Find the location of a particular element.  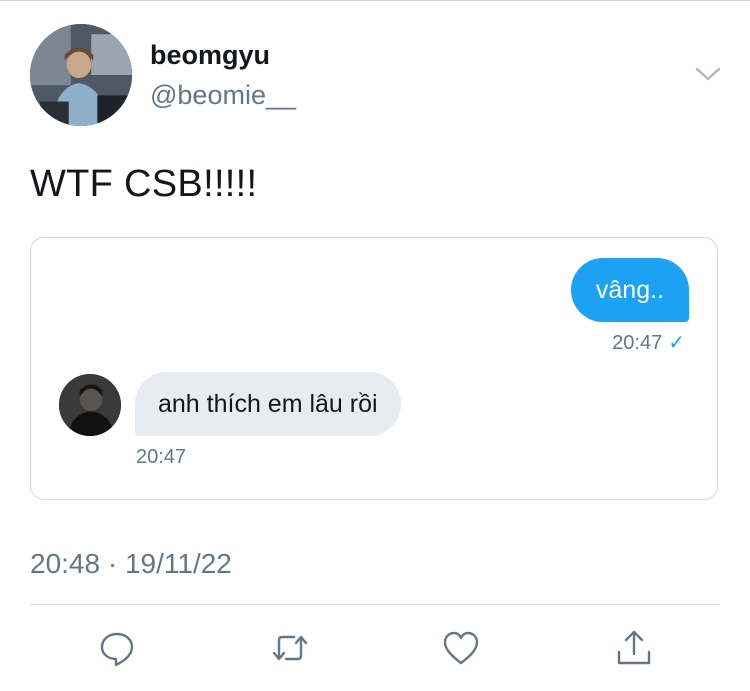

author-handle: @beomie__ is located at coordinates (223, 95).